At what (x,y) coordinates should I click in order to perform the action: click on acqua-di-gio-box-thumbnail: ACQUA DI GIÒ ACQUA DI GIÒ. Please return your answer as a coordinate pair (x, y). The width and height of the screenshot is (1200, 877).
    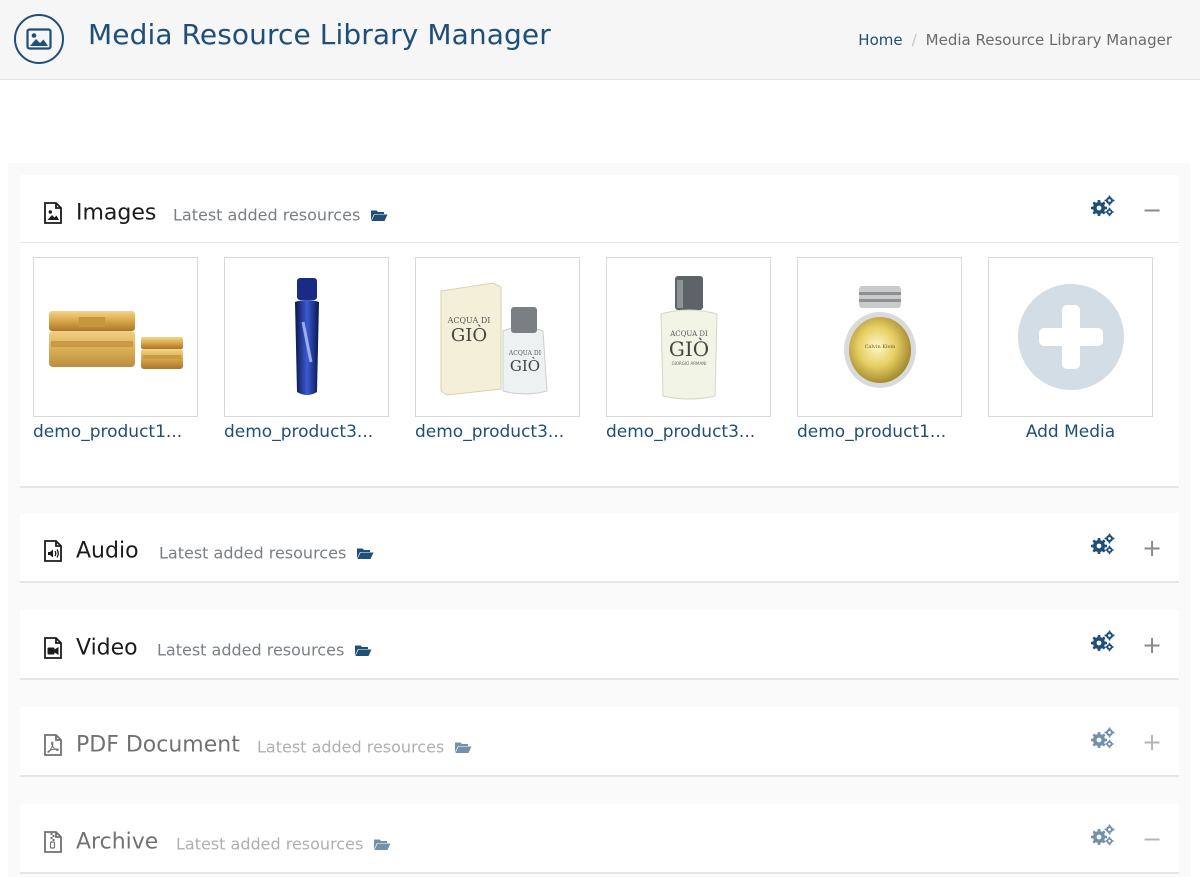
    Looking at the image, I should click on (497, 337).